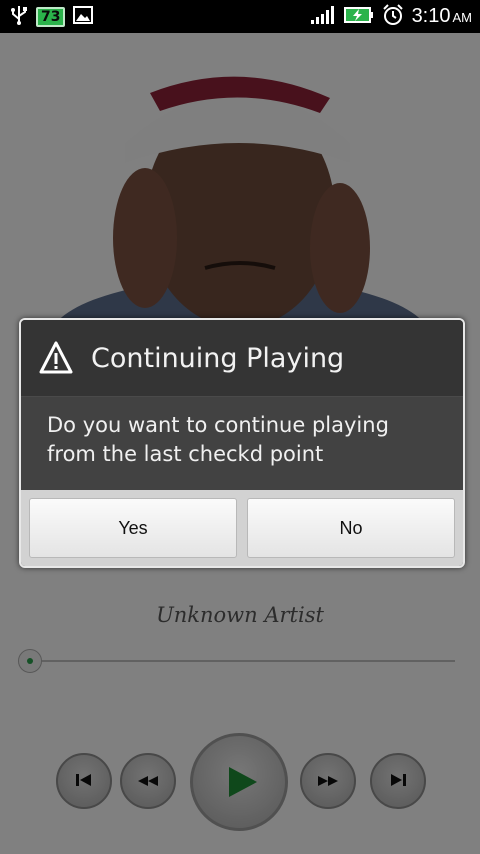 This screenshot has height=854, width=480. What do you see at coordinates (323, 17) in the screenshot?
I see `signal-icon` at bounding box center [323, 17].